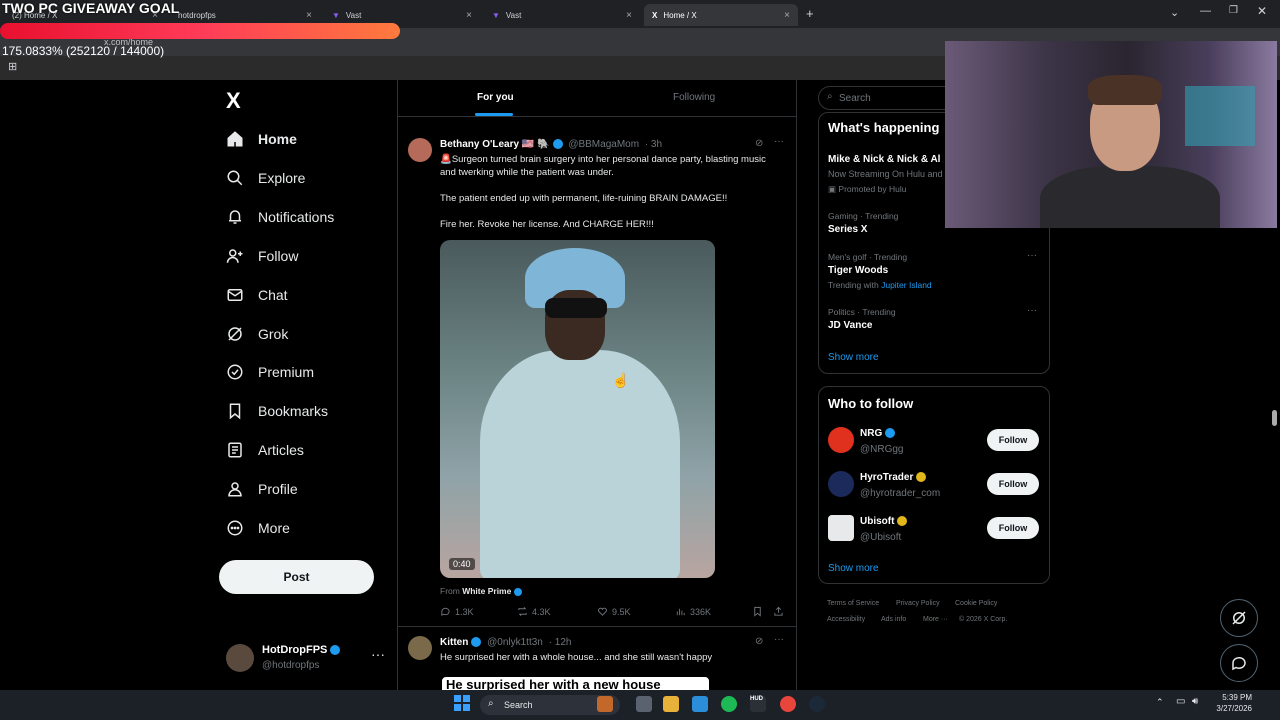  What do you see at coordinates (680, 612) in the screenshot?
I see `chart-icon` at bounding box center [680, 612].